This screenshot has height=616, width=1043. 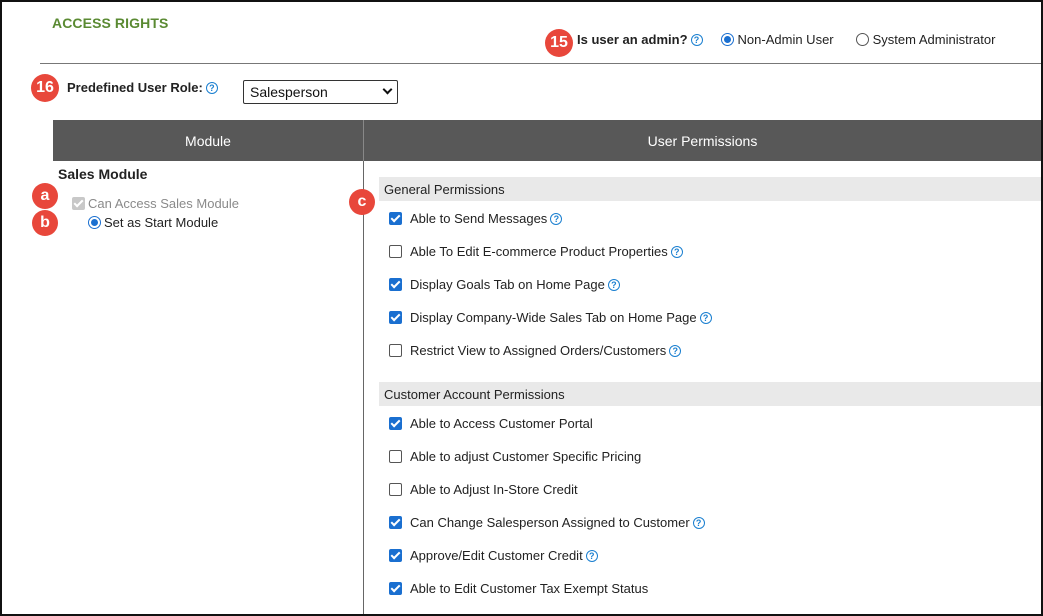 I want to click on non-admin-radio: Non-Admin User, so click(x=777, y=39).